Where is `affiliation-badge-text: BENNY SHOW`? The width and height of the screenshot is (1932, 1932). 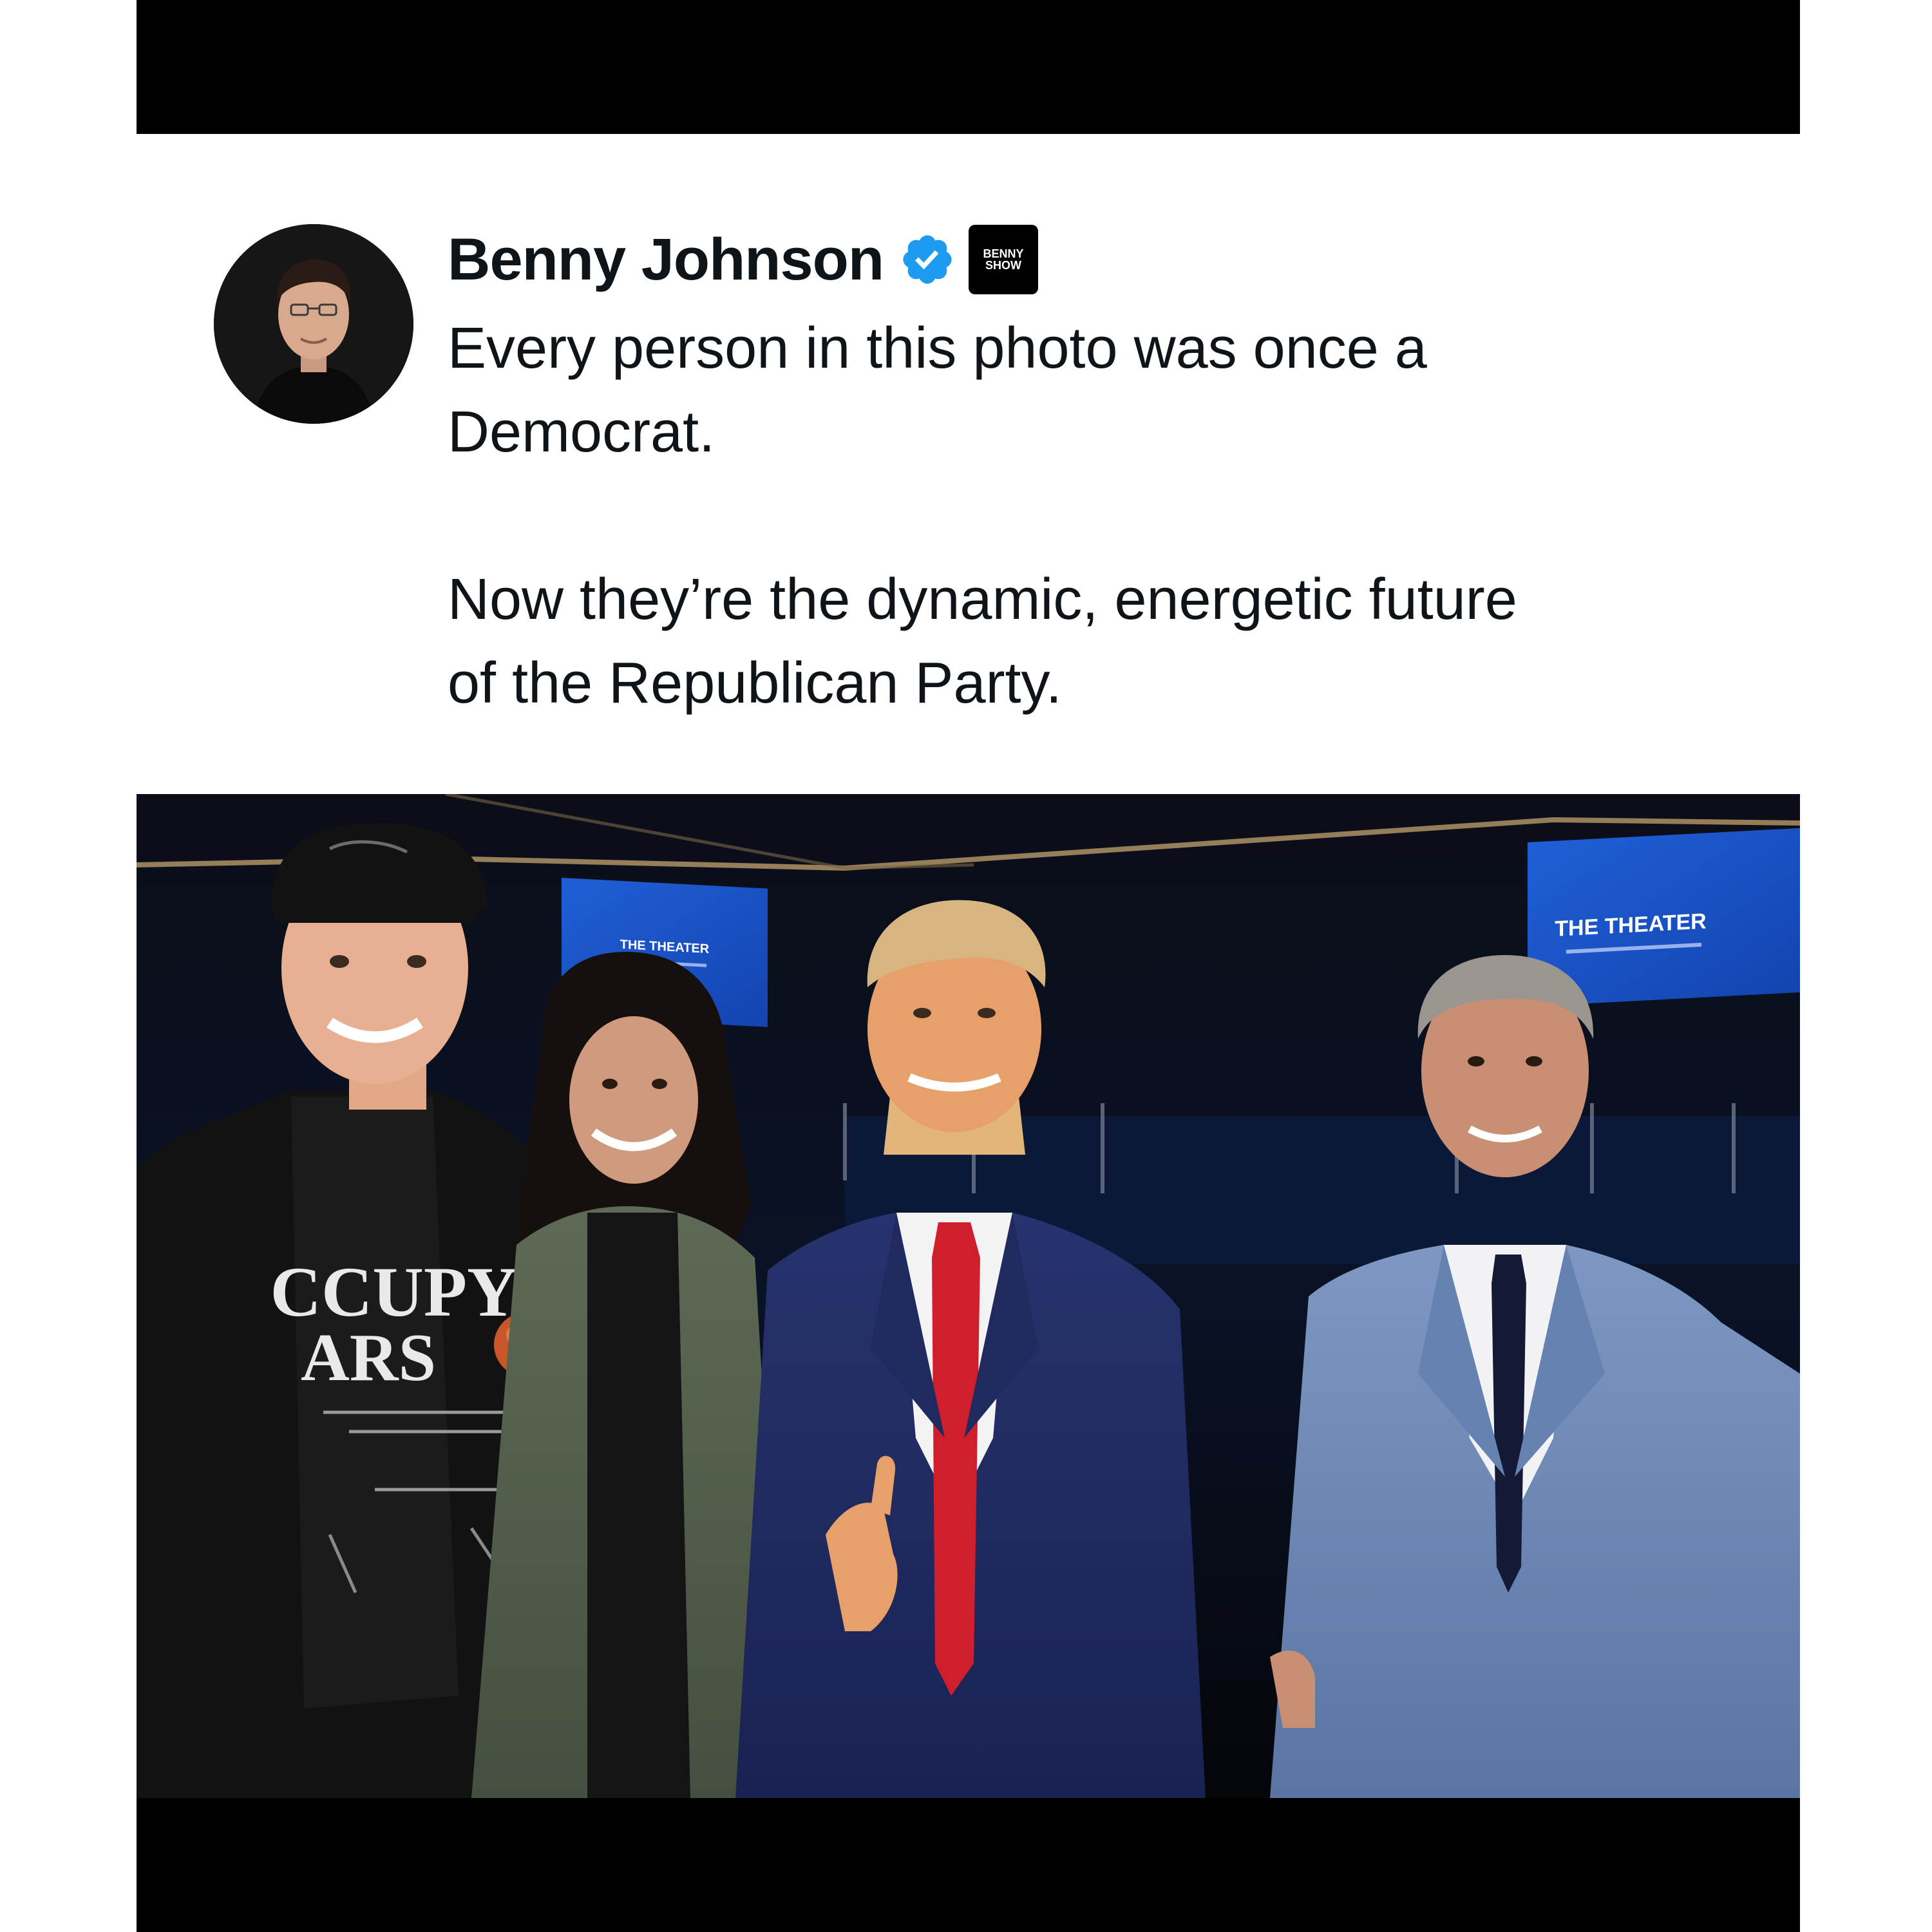 affiliation-badge-text: BENNY SHOW is located at coordinates (1004, 259).